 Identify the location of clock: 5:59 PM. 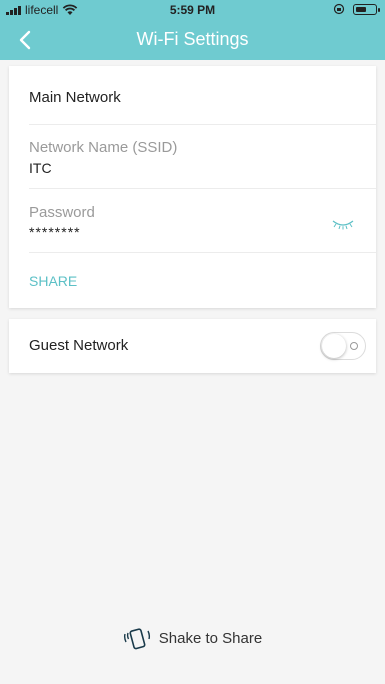
(192, 10).